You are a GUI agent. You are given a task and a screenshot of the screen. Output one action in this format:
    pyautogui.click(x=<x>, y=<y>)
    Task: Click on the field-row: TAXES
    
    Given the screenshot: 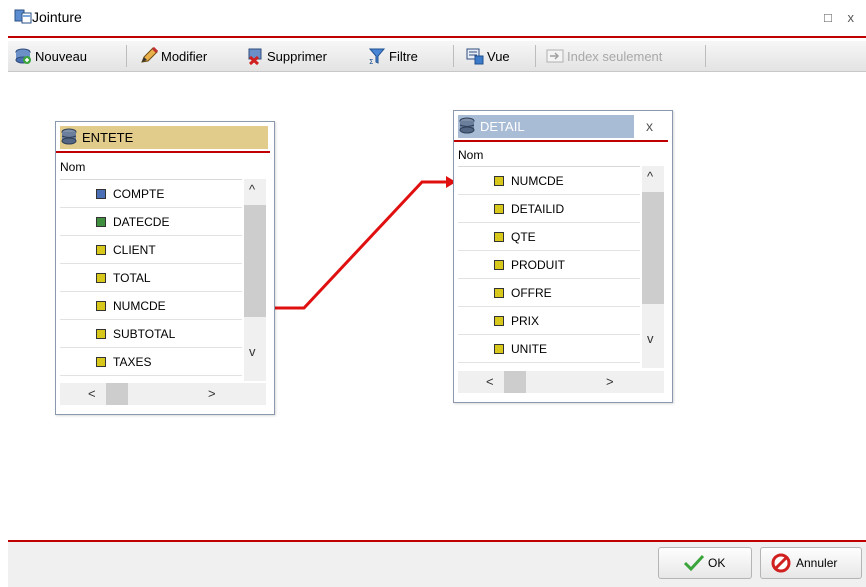 What is the action you would take?
    pyautogui.click(x=151, y=362)
    